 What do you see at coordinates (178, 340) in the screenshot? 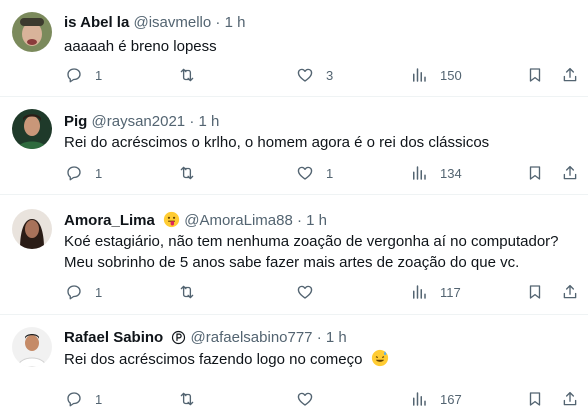
I see `registered-p-icon` at bounding box center [178, 340].